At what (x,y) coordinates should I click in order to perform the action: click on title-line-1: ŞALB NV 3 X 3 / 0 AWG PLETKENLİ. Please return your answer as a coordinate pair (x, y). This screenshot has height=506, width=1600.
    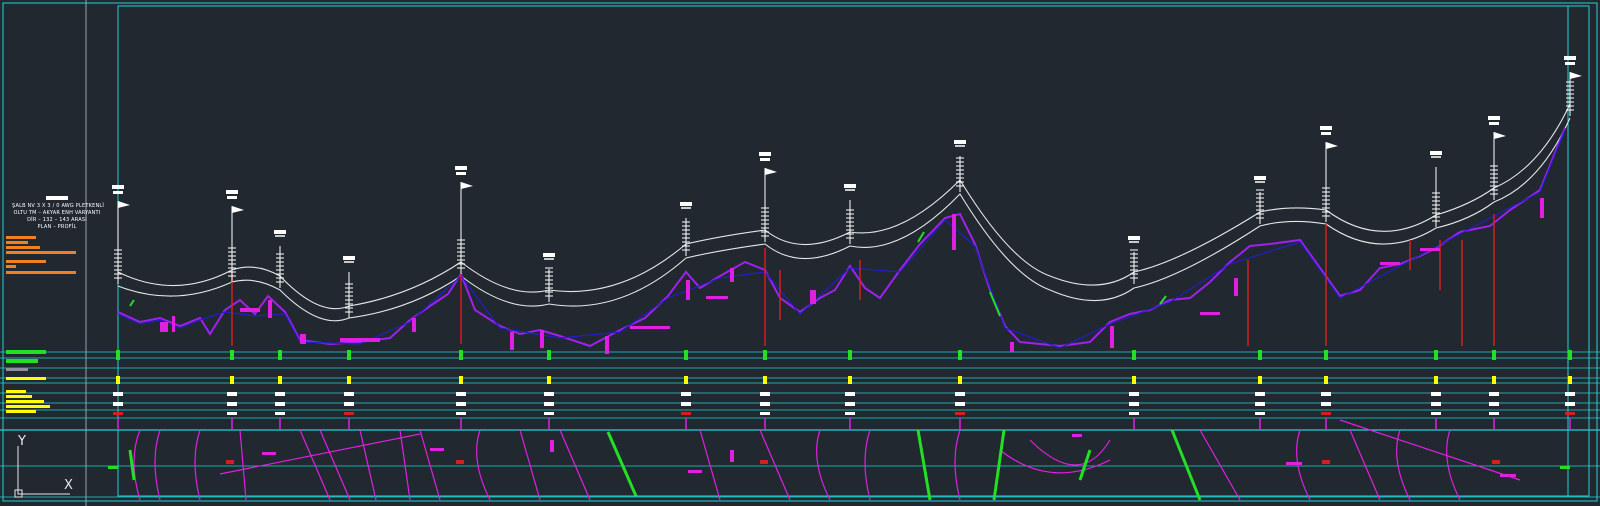
    Looking at the image, I should click on (58, 206).